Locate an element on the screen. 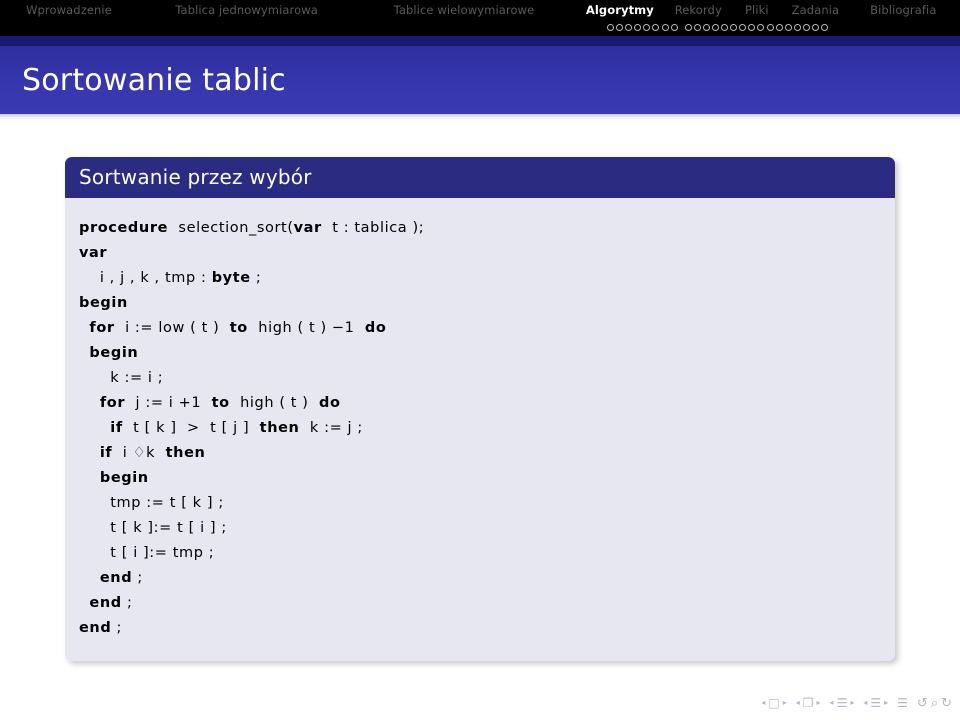  nav-tab-zadania: Zadania is located at coordinates (815, 10).